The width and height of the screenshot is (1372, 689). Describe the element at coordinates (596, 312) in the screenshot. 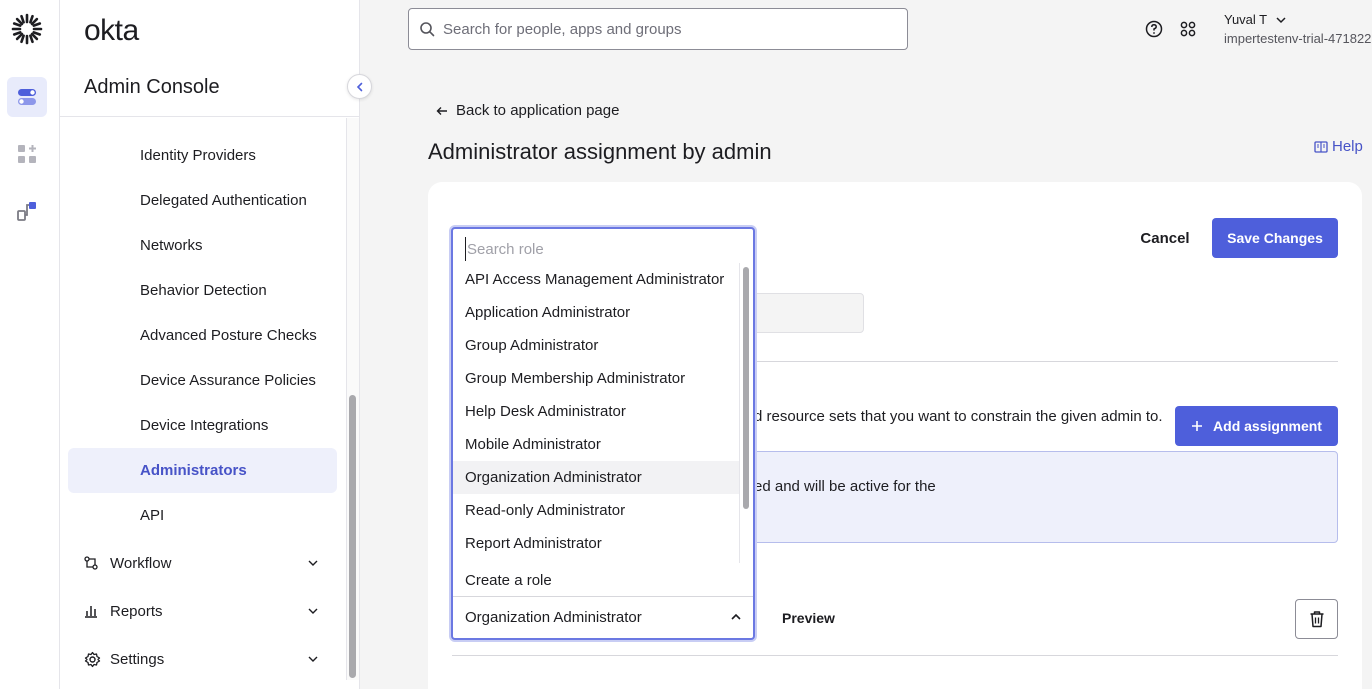

I see `role-option: Application Administrator` at that location.